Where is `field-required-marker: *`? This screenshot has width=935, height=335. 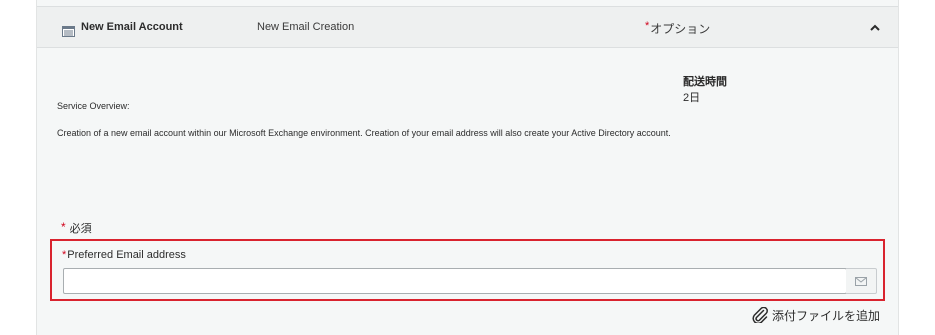
field-required-marker: * is located at coordinates (64, 255).